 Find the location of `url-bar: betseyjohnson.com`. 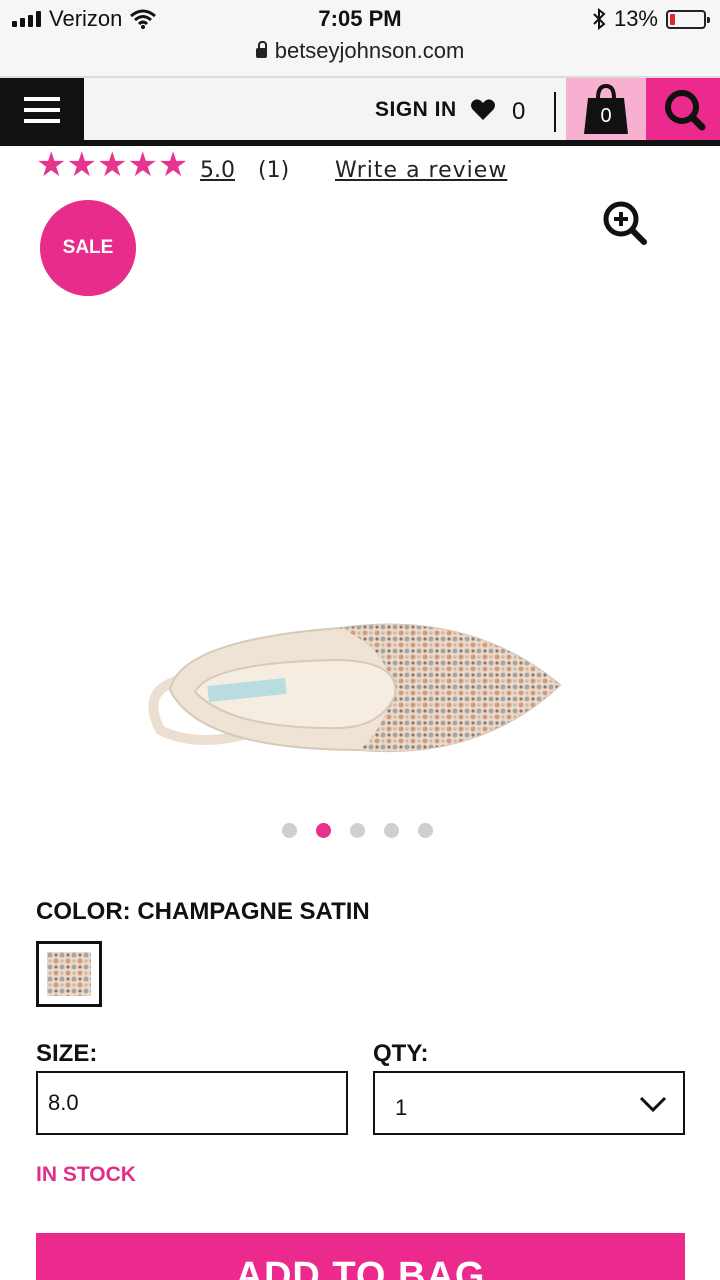

url-bar: betseyjohnson.com is located at coordinates (360, 51).